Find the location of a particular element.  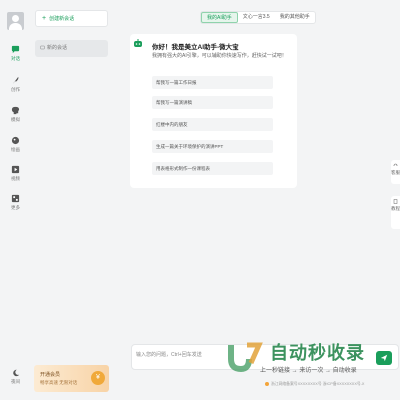

model-tabs: 我的AI助手 文心一言3.5 我的其他助手 is located at coordinates (258, 17).